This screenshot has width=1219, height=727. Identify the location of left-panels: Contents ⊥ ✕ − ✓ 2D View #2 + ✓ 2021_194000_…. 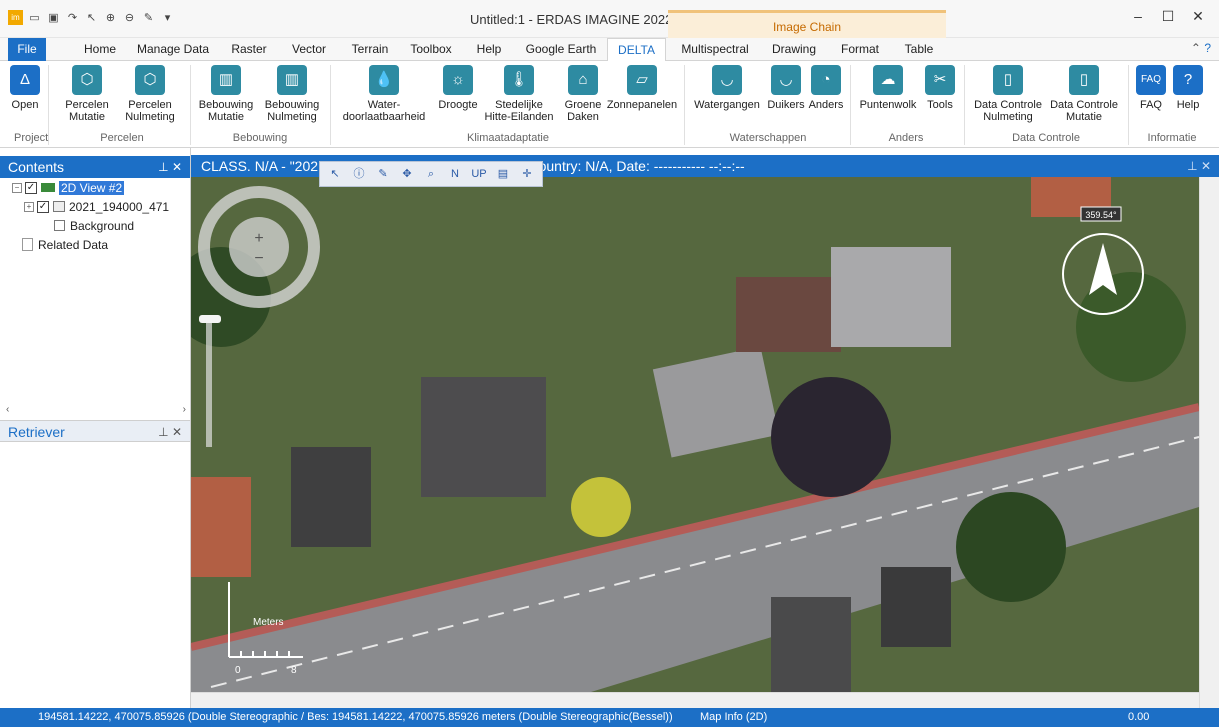
(95, 428).